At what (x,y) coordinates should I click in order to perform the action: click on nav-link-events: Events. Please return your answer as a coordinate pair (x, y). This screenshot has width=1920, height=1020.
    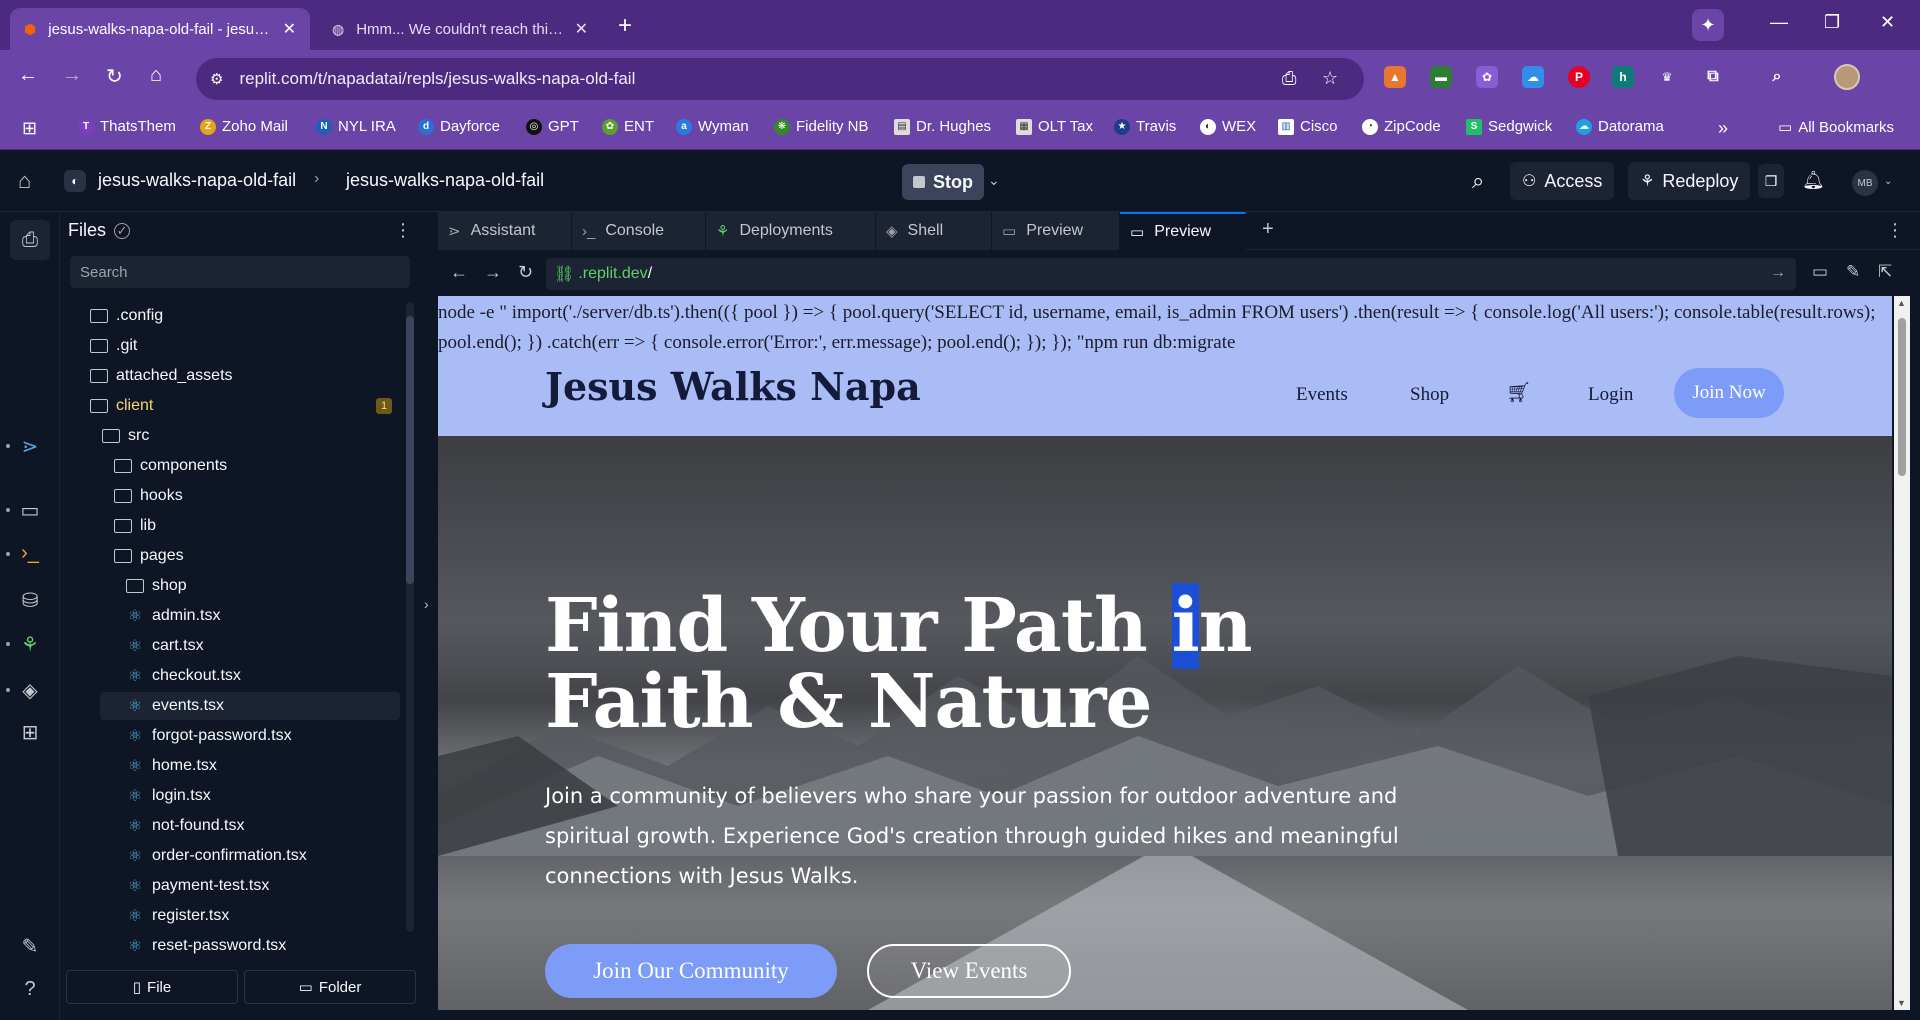
    Looking at the image, I should click on (1322, 395).